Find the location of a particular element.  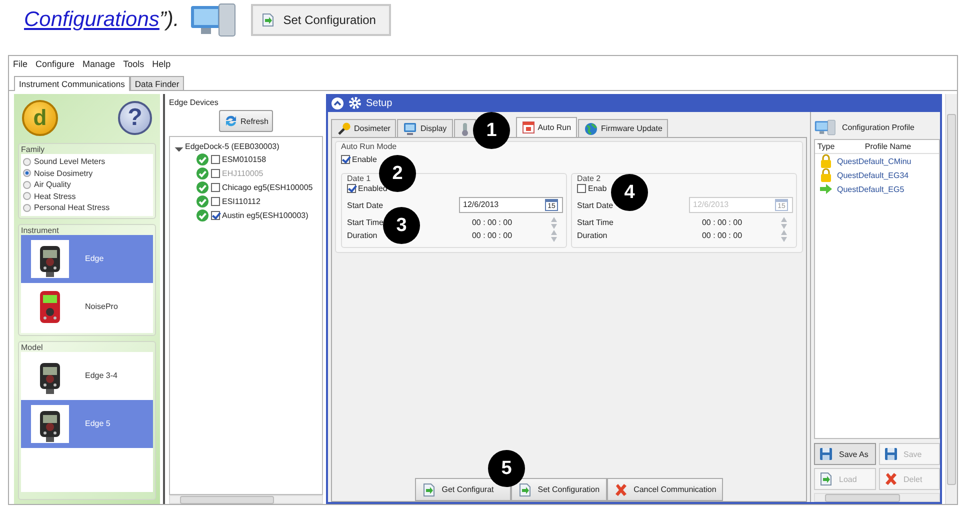

tree-item: EdgeDock-5 (EEB030003) is located at coordinates (232, 146).